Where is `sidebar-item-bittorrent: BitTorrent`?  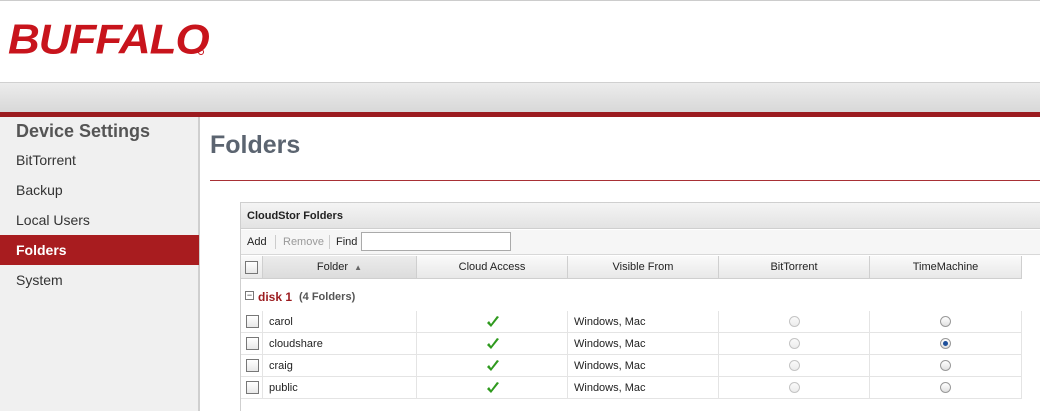
sidebar-item-bittorrent: BitTorrent is located at coordinates (99, 160).